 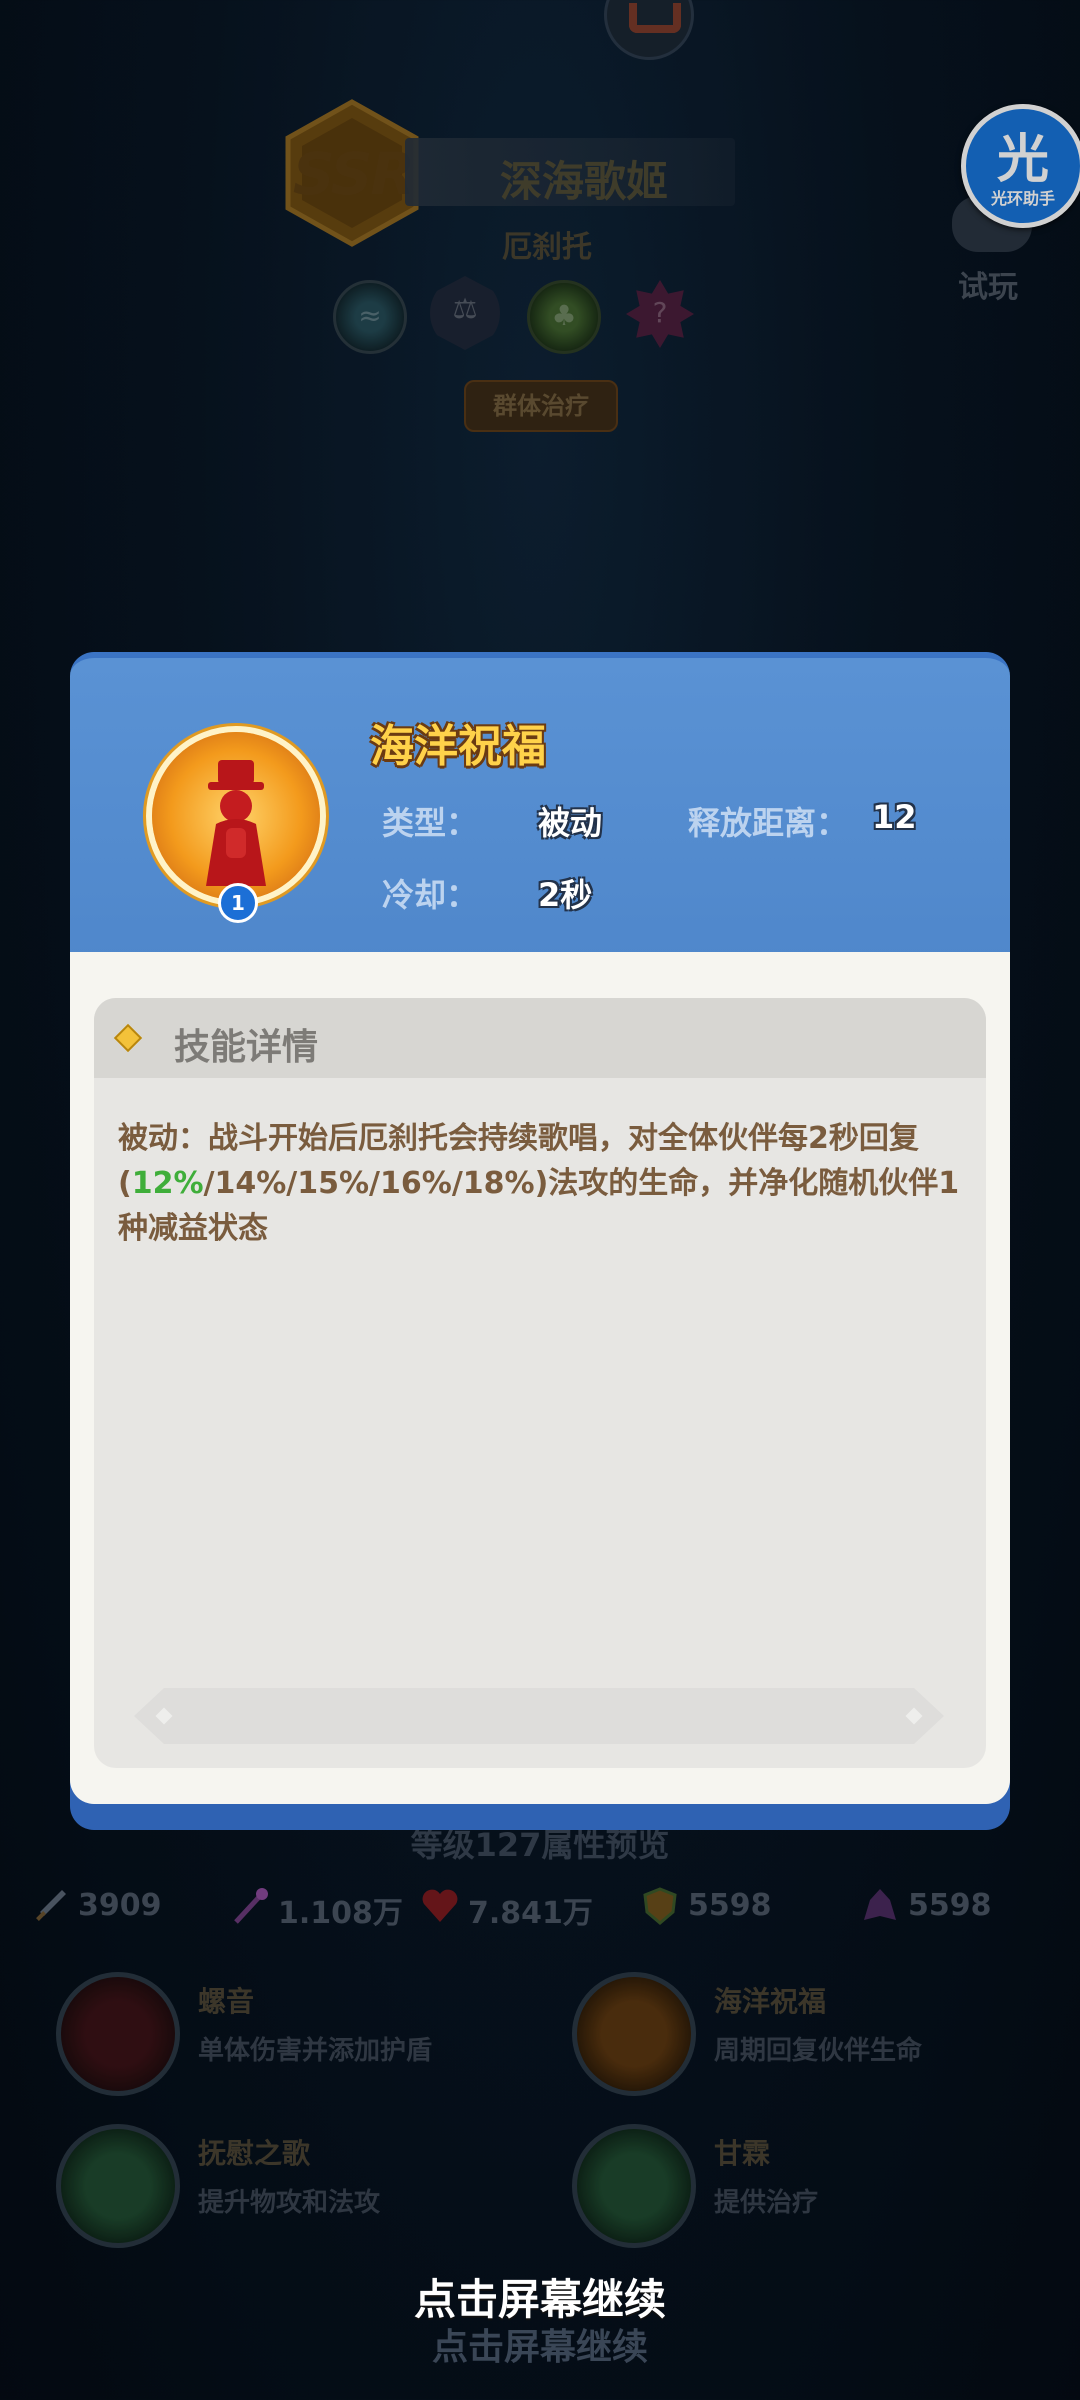 What do you see at coordinates (238, 903) in the screenshot?
I see `skill-level-badge: 1` at bounding box center [238, 903].